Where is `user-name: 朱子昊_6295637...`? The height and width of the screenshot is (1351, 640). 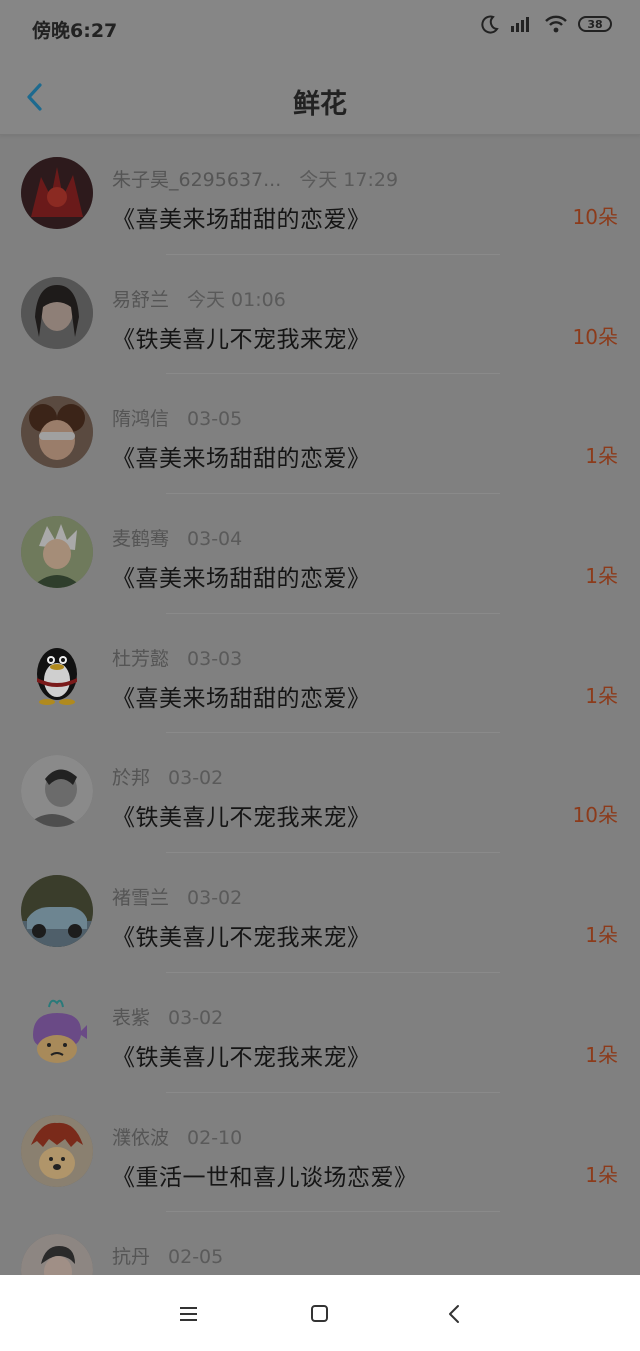
user-name: 朱子昊_6295637... is located at coordinates (197, 180).